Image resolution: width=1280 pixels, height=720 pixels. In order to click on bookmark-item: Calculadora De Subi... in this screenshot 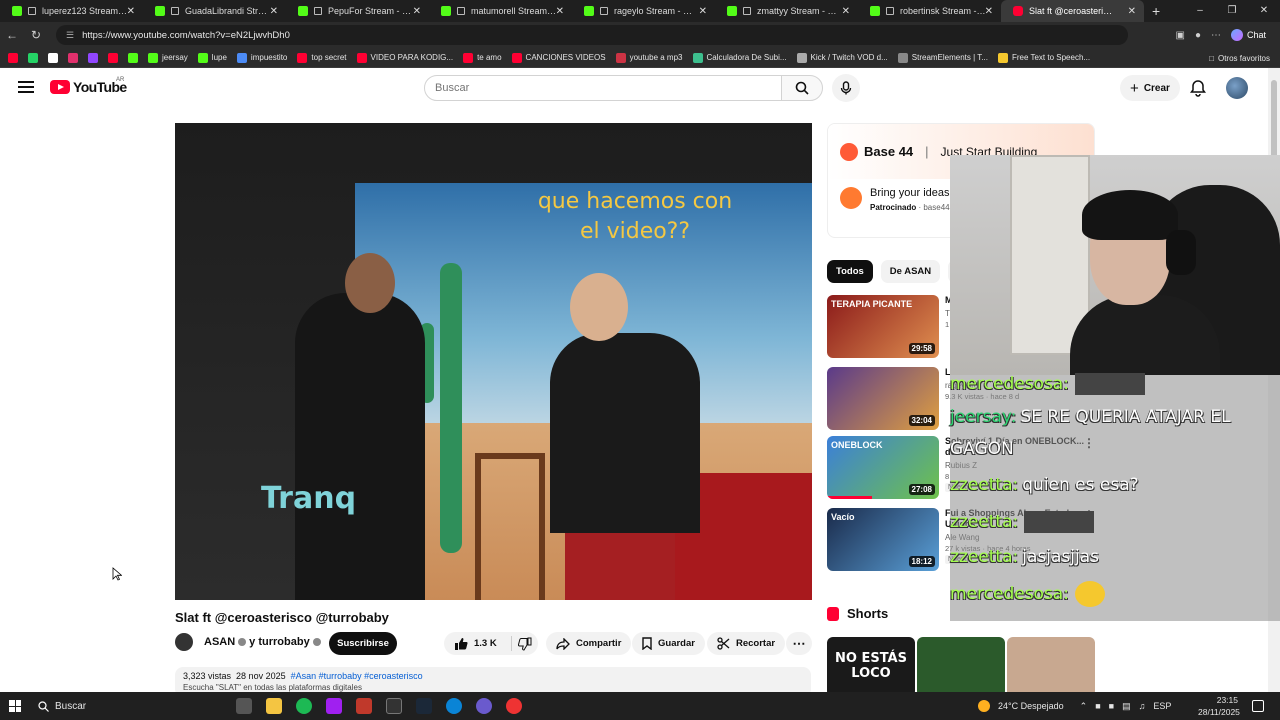, I will do `click(739, 57)`.